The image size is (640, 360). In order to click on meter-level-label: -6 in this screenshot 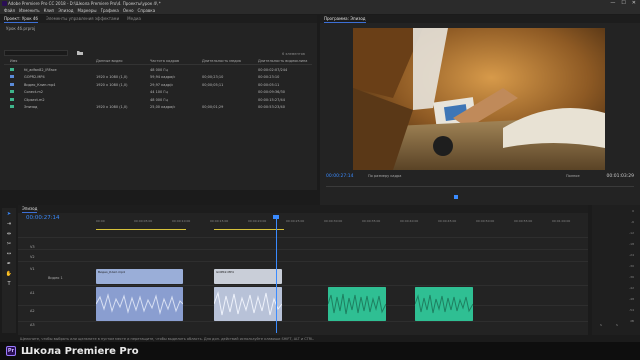, I will do `click(632, 222)`.